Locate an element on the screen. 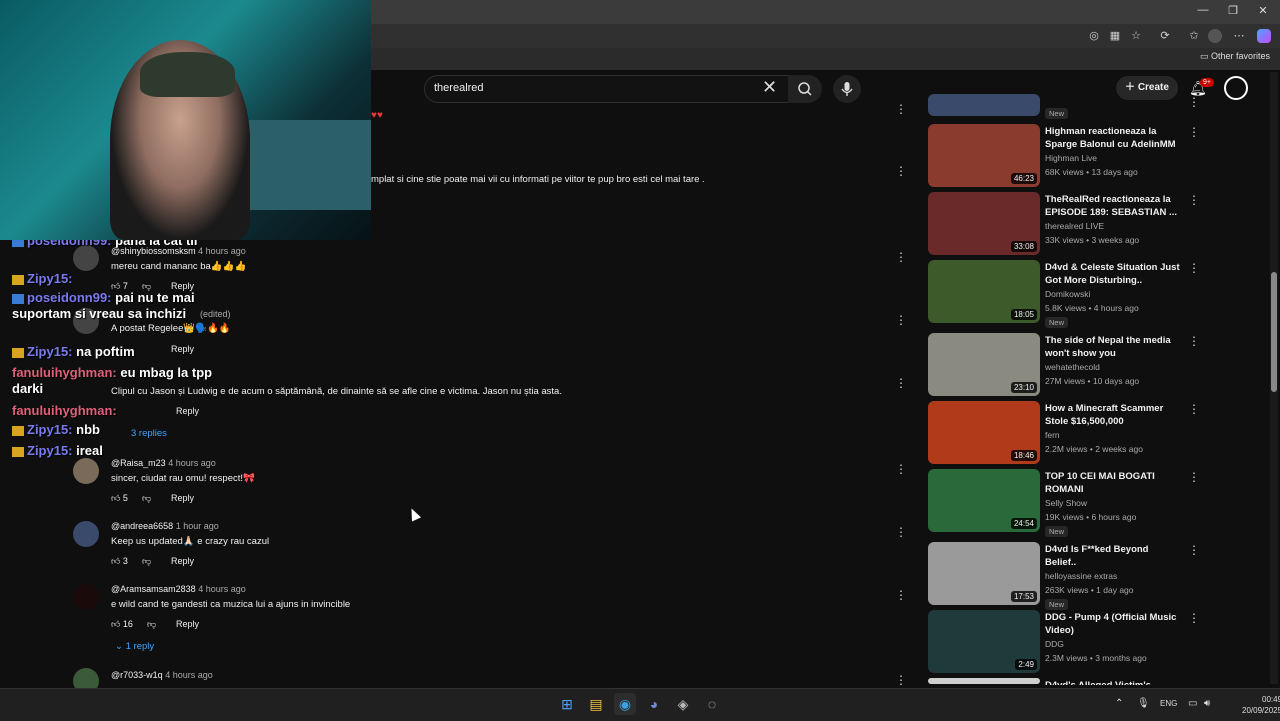  windows-start-icon: ⊞ is located at coordinates (567, 704).